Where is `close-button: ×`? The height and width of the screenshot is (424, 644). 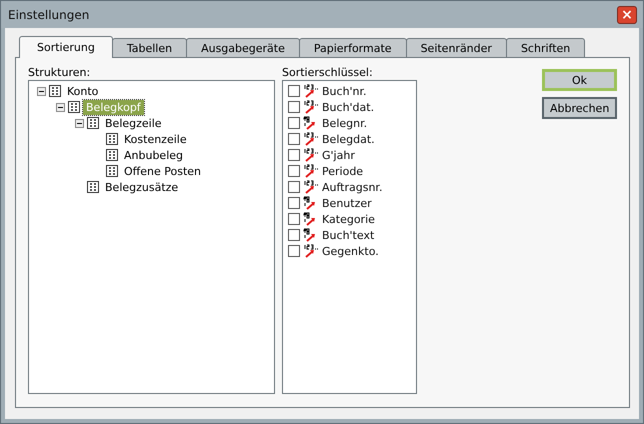 close-button: × is located at coordinates (627, 15).